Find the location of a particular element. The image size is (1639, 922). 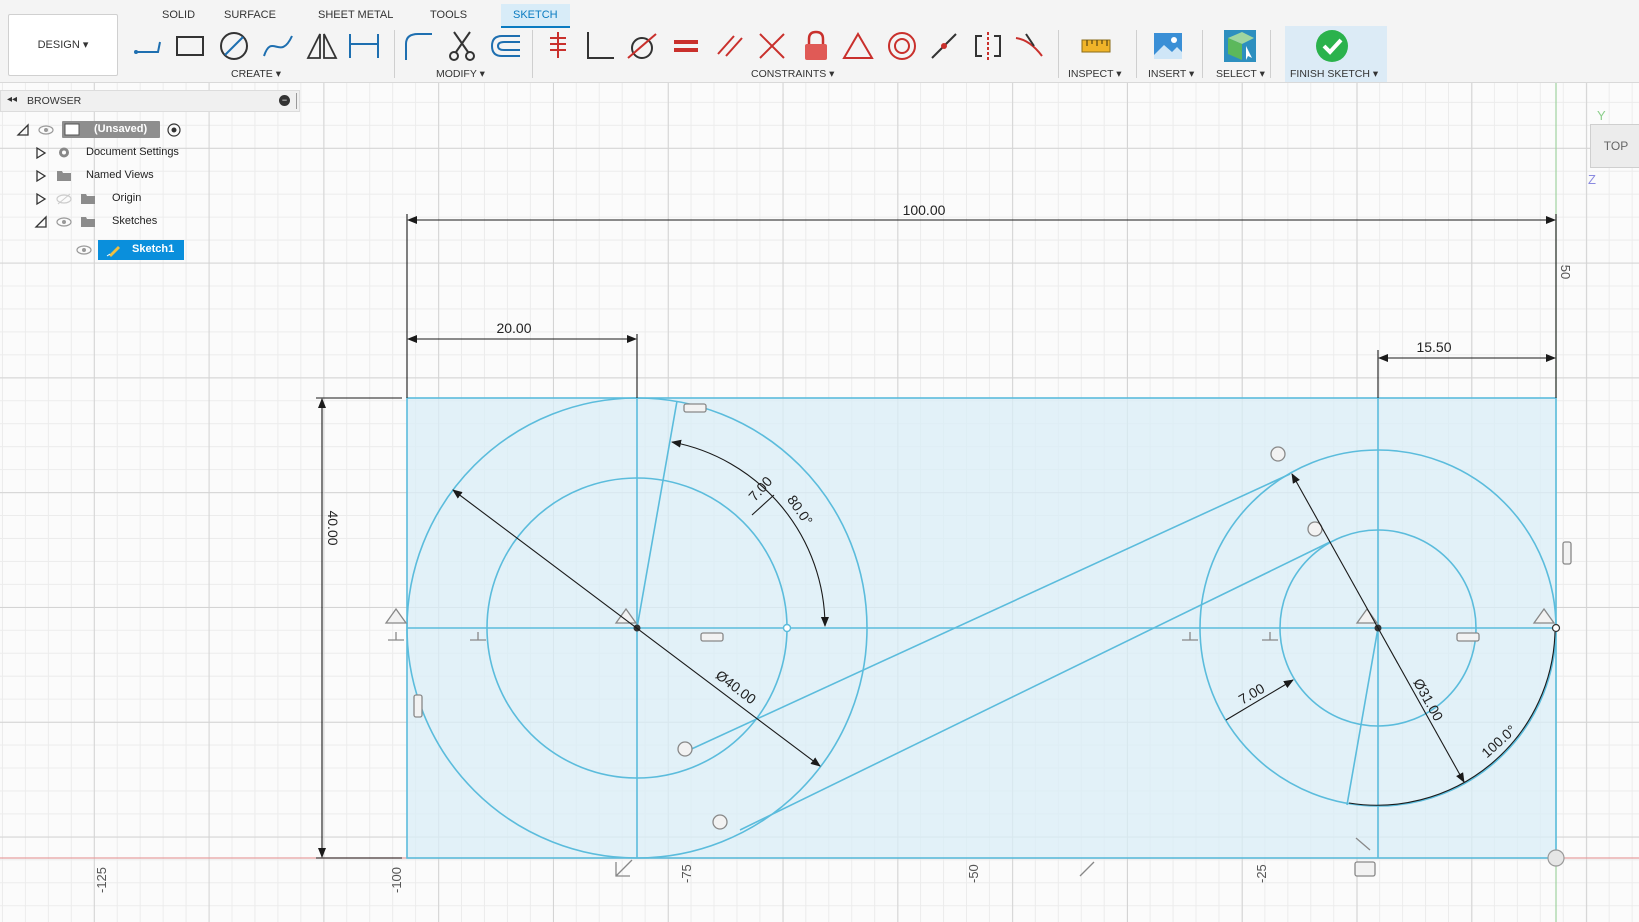

root-label: (Unsaved) is located at coordinates (121, 129).